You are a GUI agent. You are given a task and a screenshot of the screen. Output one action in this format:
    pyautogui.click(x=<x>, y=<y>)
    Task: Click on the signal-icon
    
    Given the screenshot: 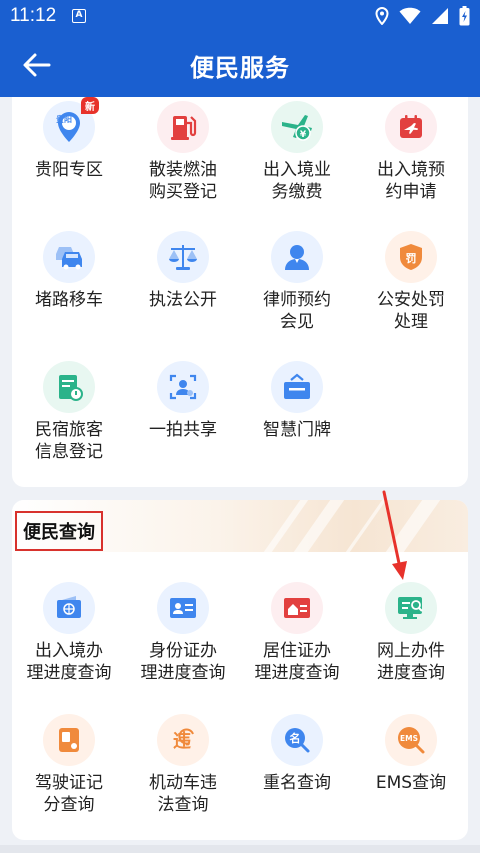 What is the action you would take?
    pyautogui.click(x=440, y=16)
    